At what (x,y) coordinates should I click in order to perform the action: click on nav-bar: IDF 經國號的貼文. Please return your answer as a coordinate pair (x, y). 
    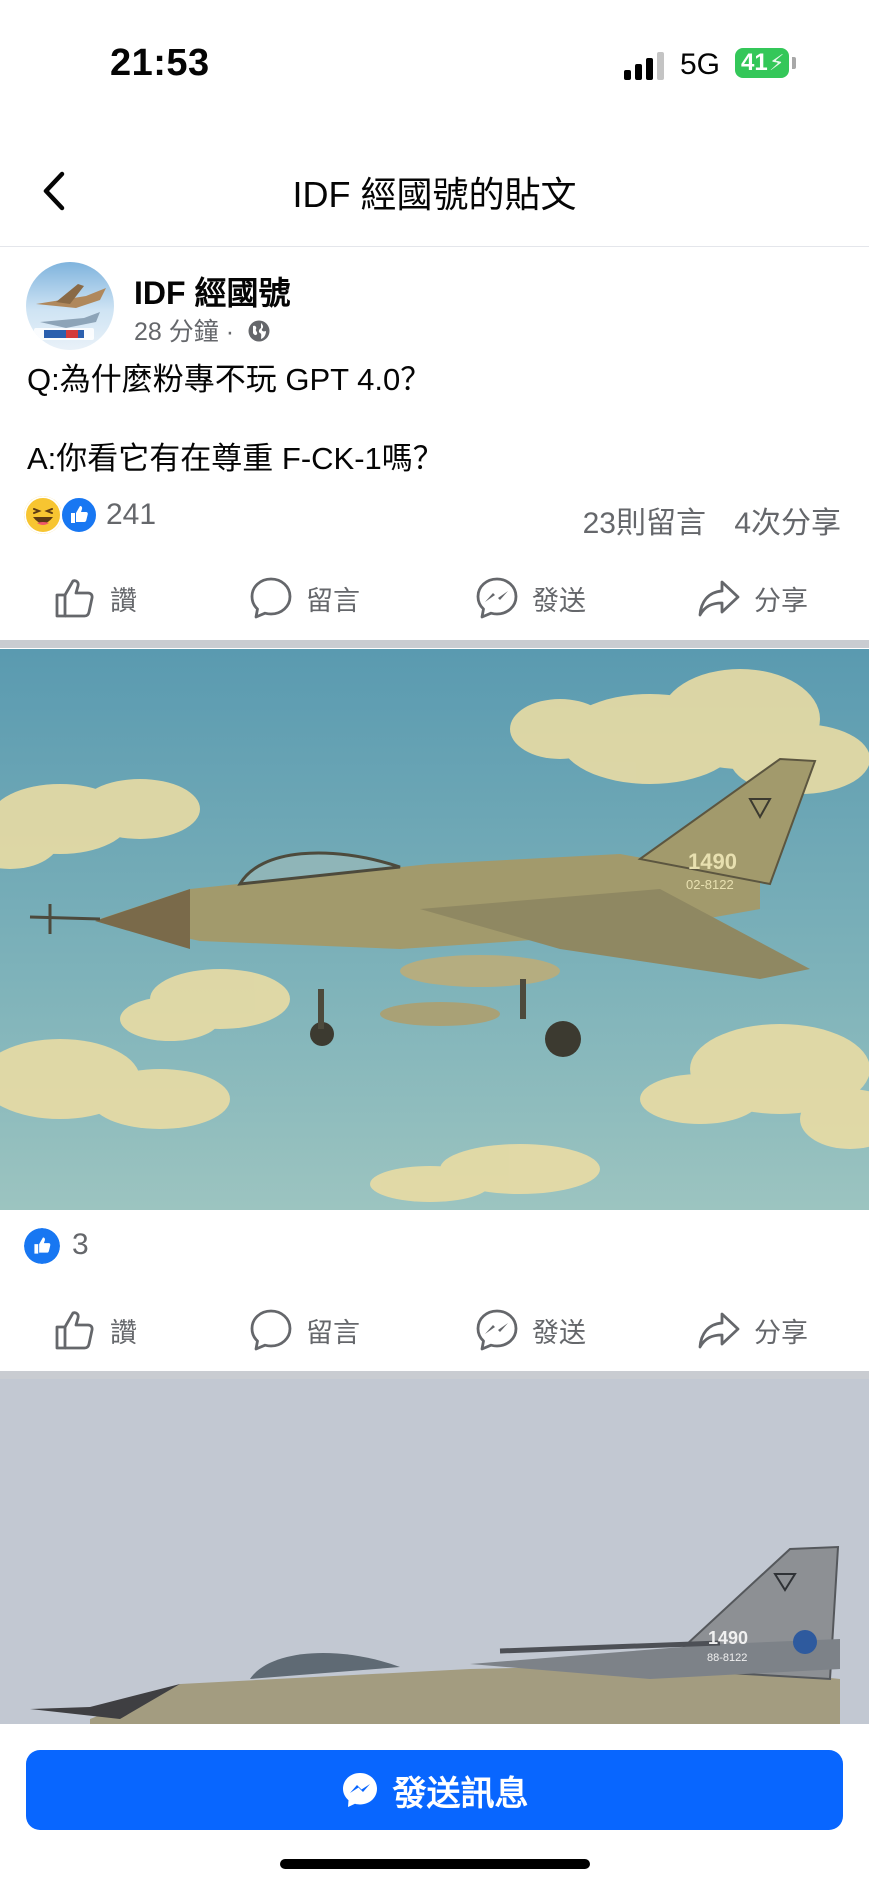
    Looking at the image, I should click on (434, 193).